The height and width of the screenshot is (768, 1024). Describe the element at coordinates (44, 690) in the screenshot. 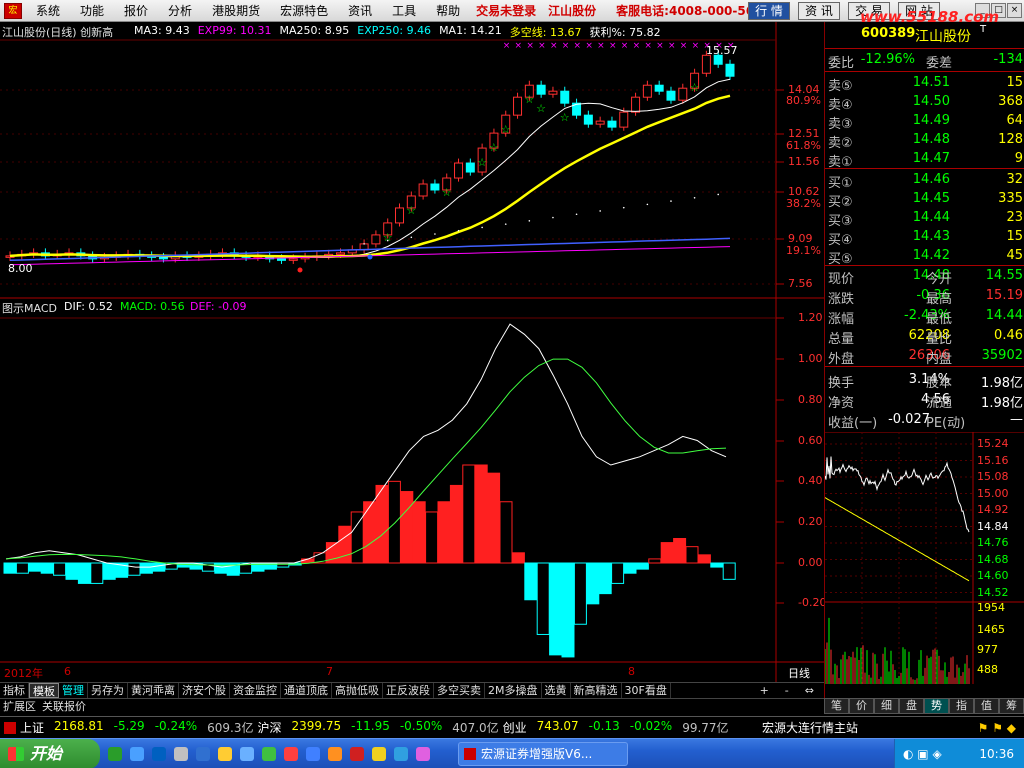

I see `indicator-tab-1: 模板` at that location.